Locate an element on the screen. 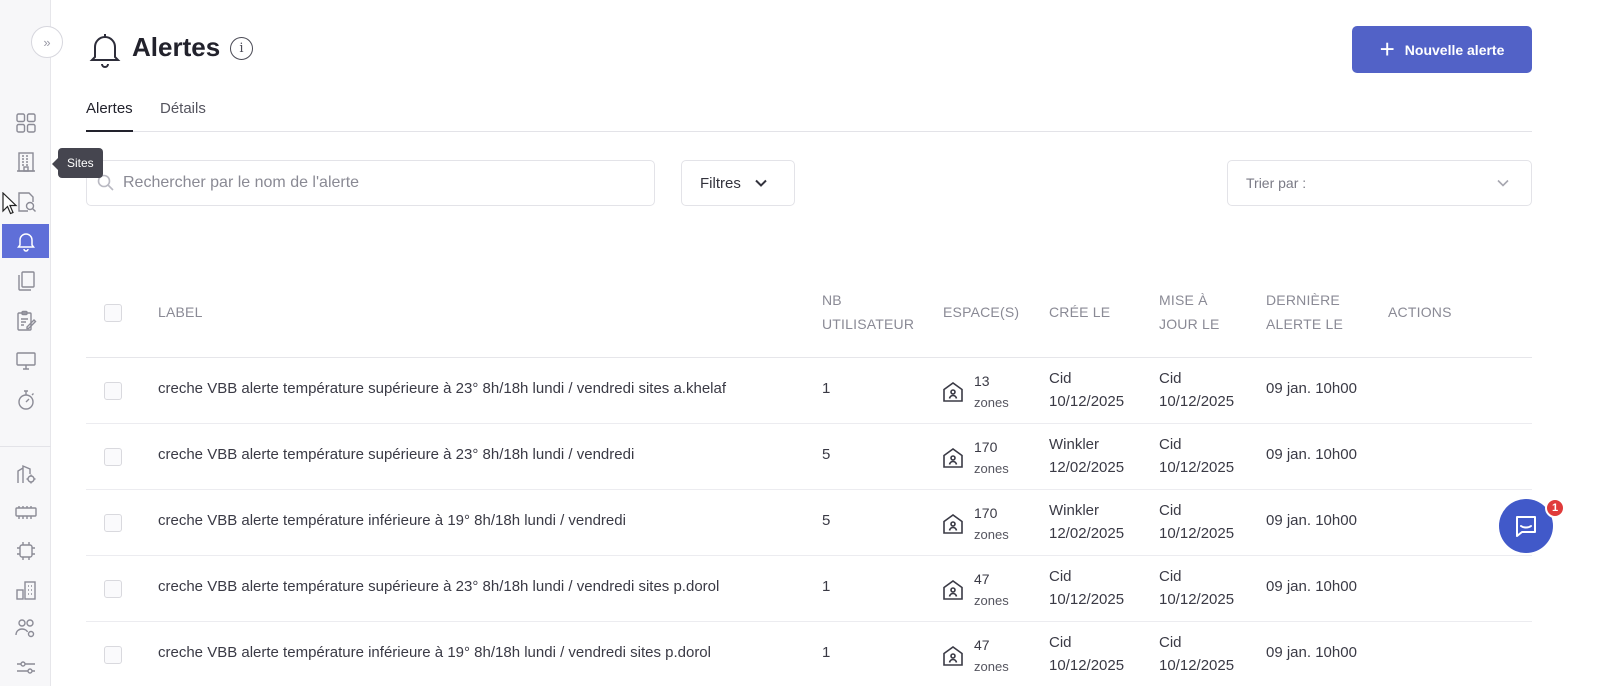 This screenshot has width=1600, height=686. sidebar-expand-button: » is located at coordinates (47, 42).